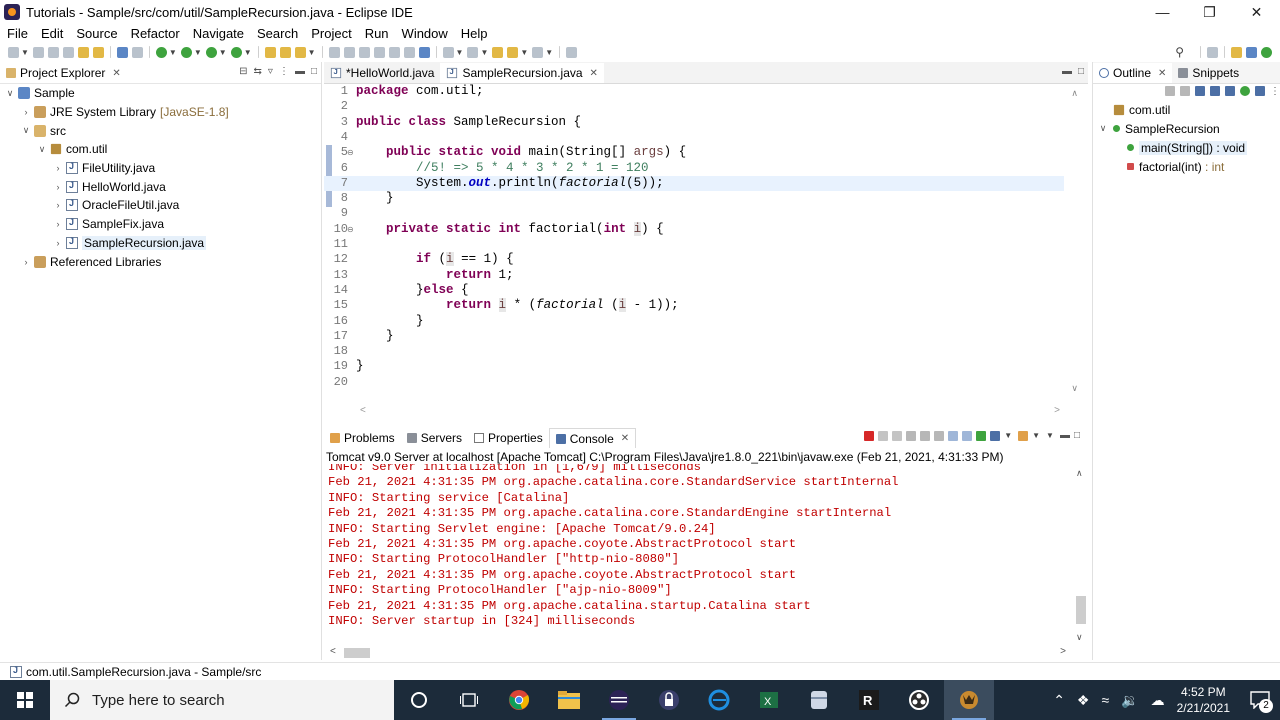 The width and height of the screenshot is (1280, 720). I want to click on open-perspective-icon, so click(1212, 52).